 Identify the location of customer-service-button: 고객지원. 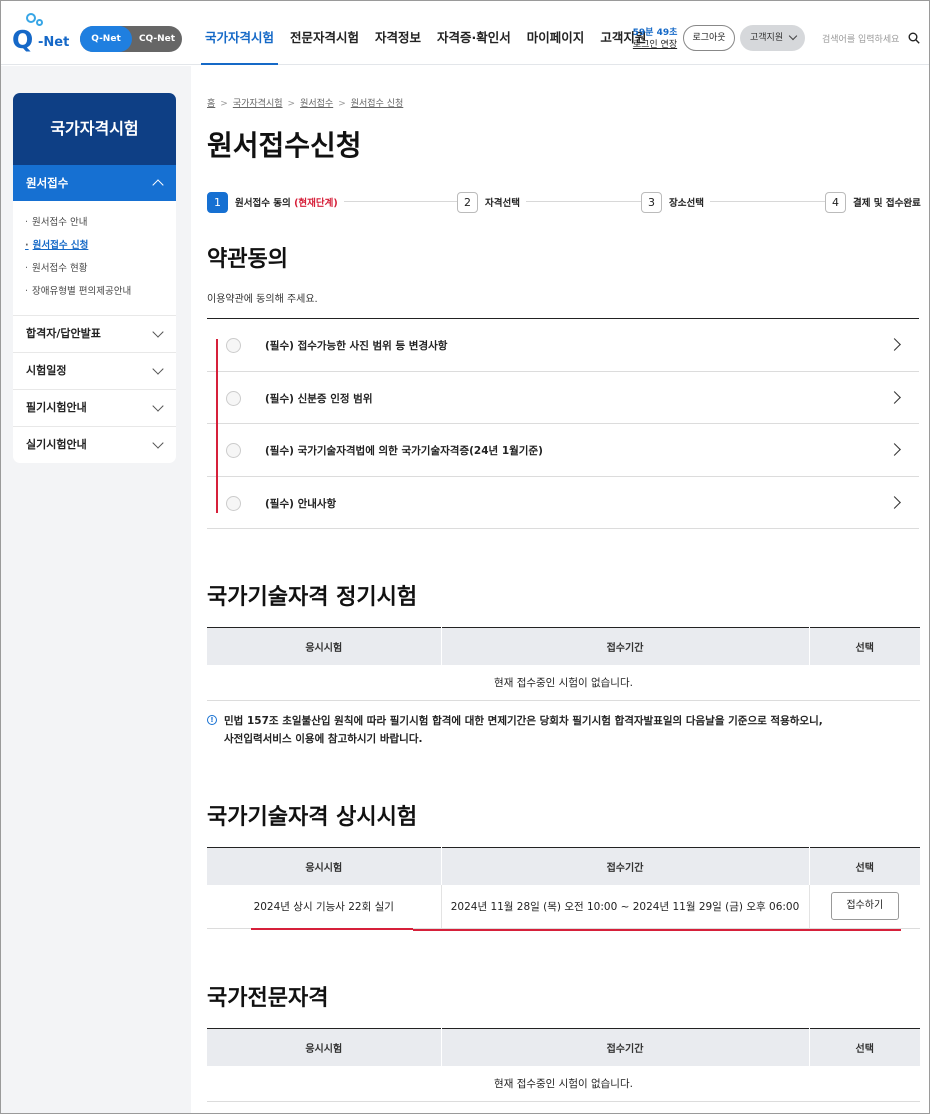
(772, 38).